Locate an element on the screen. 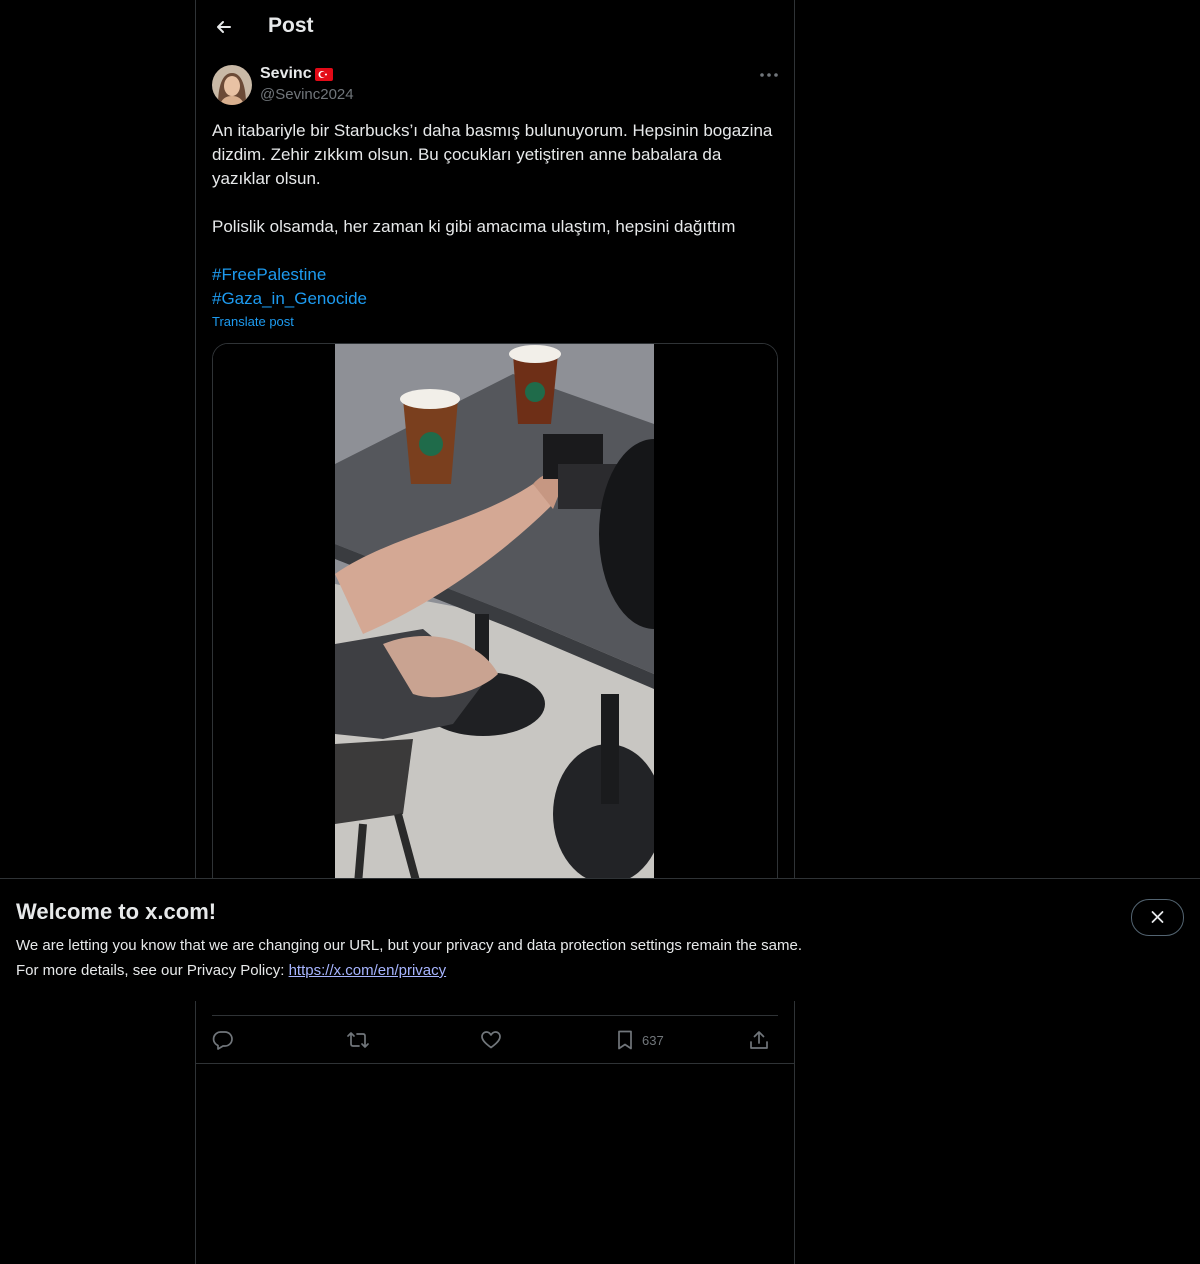 Image resolution: width=1200 pixels, height=1264 pixels. banner-title: Welcome to x.com! is located at coordinates (116, 911).